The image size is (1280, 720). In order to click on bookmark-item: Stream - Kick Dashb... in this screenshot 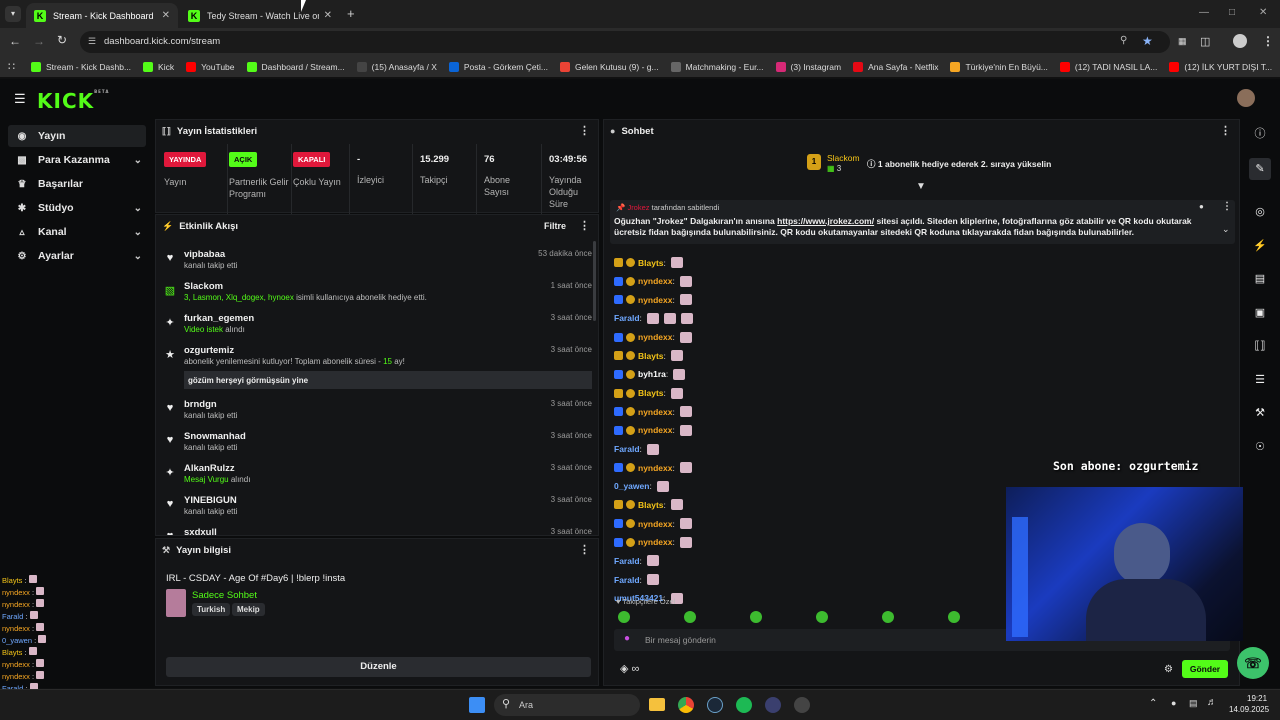, I will do `click(81, 66)`.